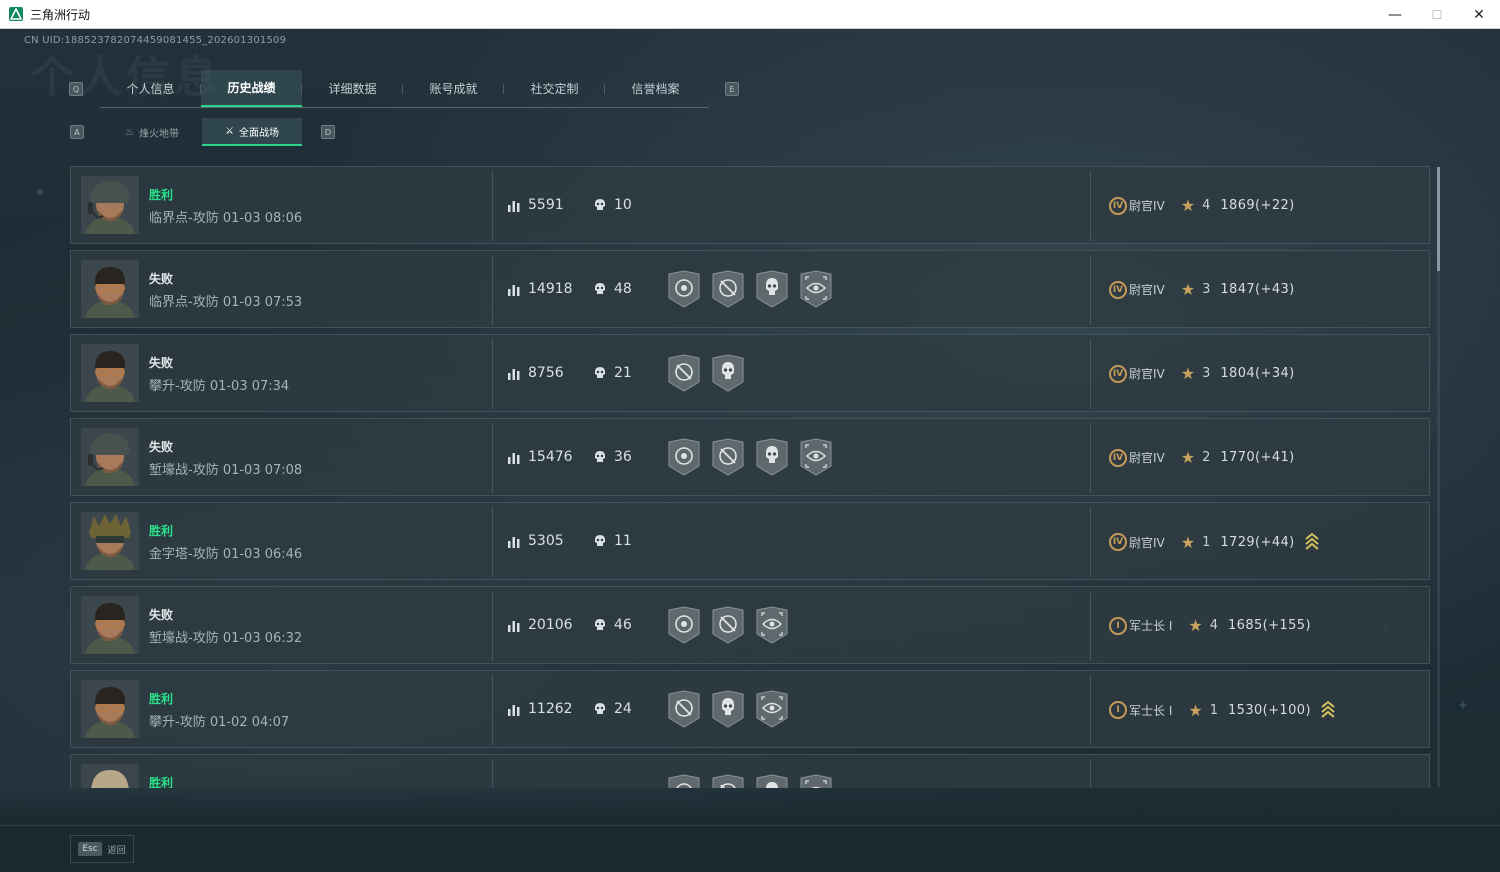  Describe the element at coordinates (540, 457) in the screenshot. I see `match-score: 15476` at that location.